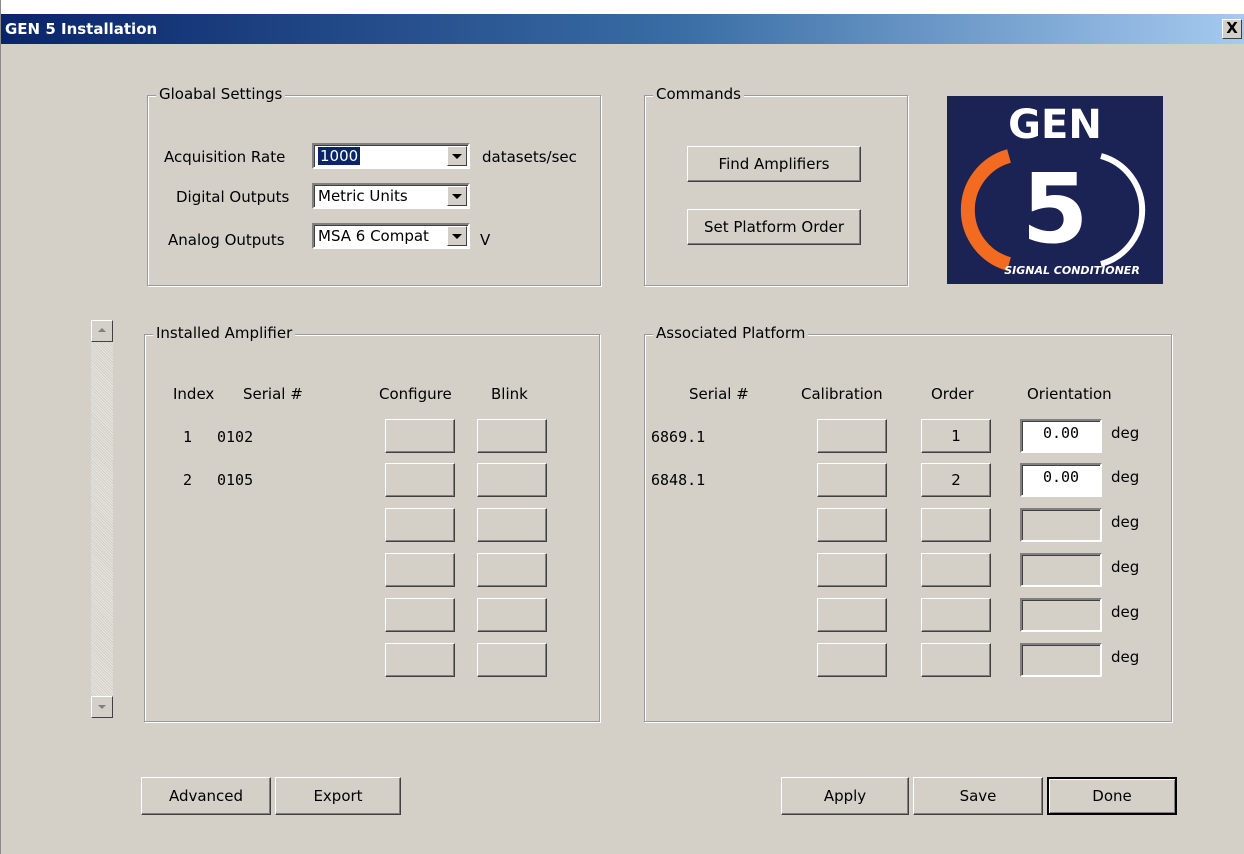 This screenshot has height=854, width=1244. Describe the element at coordinates (774, 227) in the screenshot. I see `set-platform-order-button: Set Platform Order` at that location.